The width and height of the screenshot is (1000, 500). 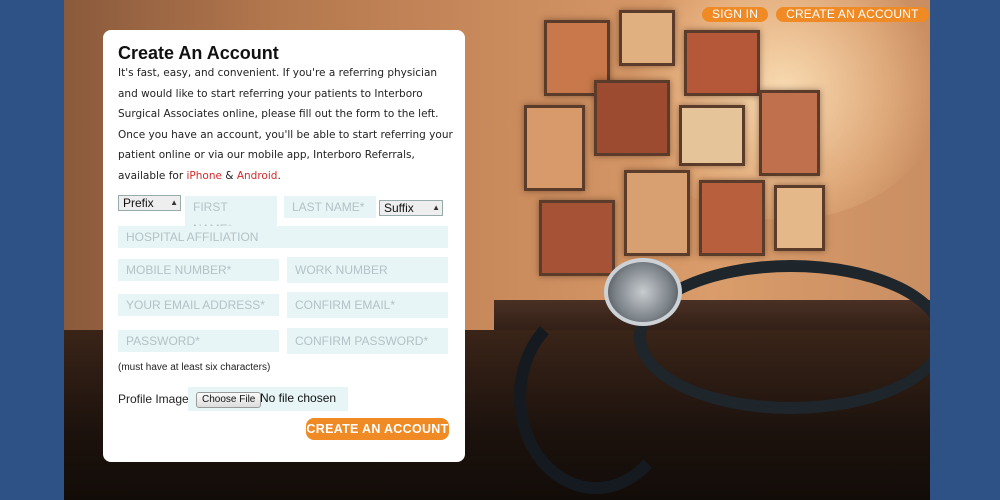 I want to click on confirm-password-field: CONFIRM PASSWORD*, so click(x=367, y=341).